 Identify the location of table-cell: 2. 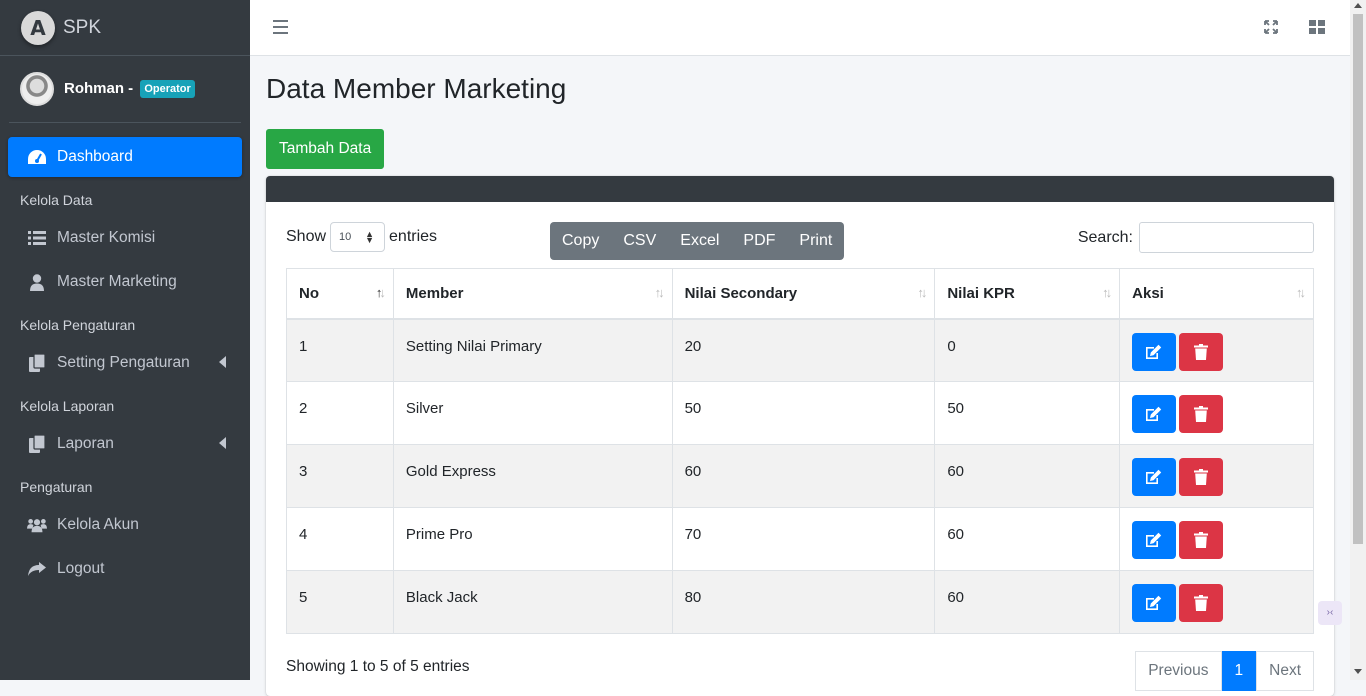
(340, 413).